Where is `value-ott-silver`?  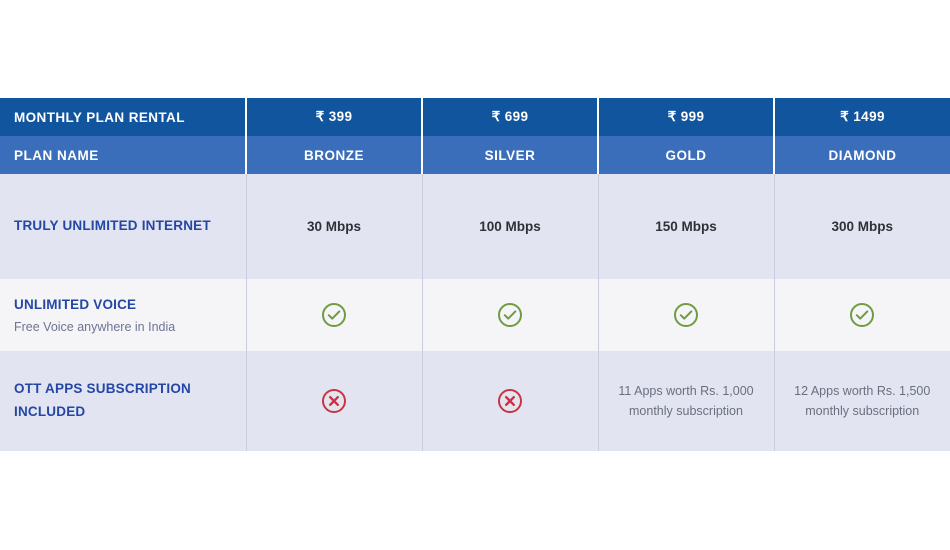 value-ott-silver is located at coordinates (510, 401).